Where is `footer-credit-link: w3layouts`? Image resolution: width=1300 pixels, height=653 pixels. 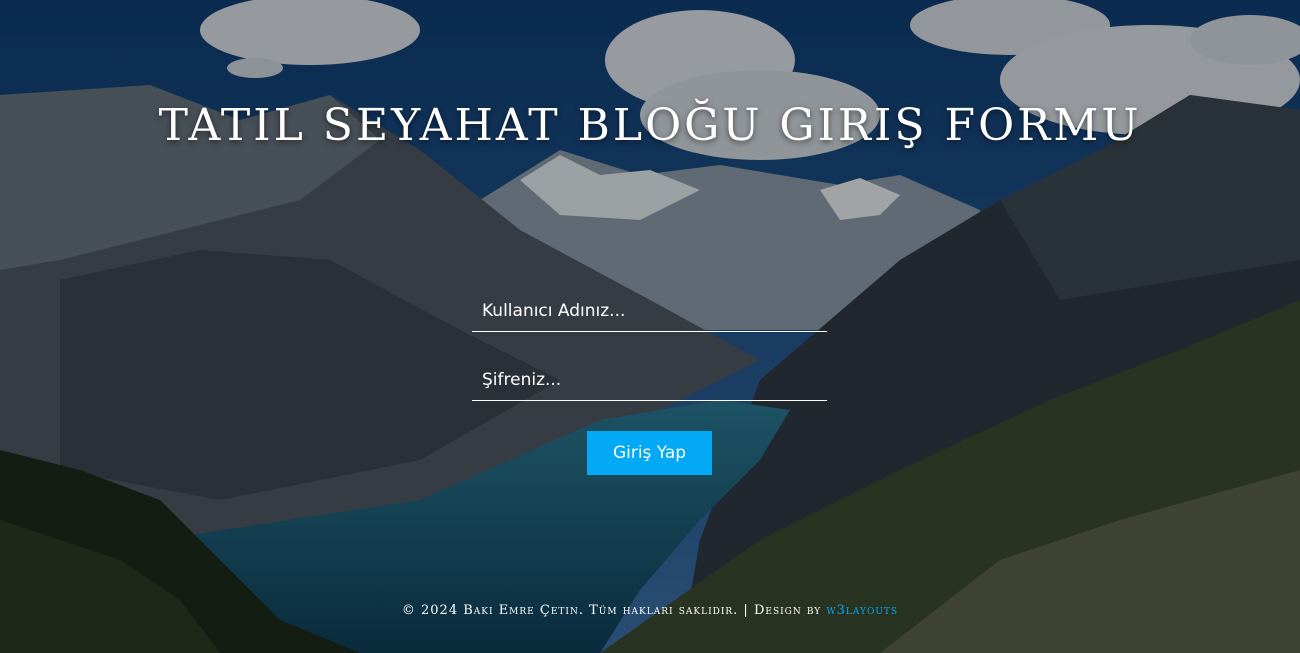
footer-credit-link: w3layouts is located at coordinates (862, 610).